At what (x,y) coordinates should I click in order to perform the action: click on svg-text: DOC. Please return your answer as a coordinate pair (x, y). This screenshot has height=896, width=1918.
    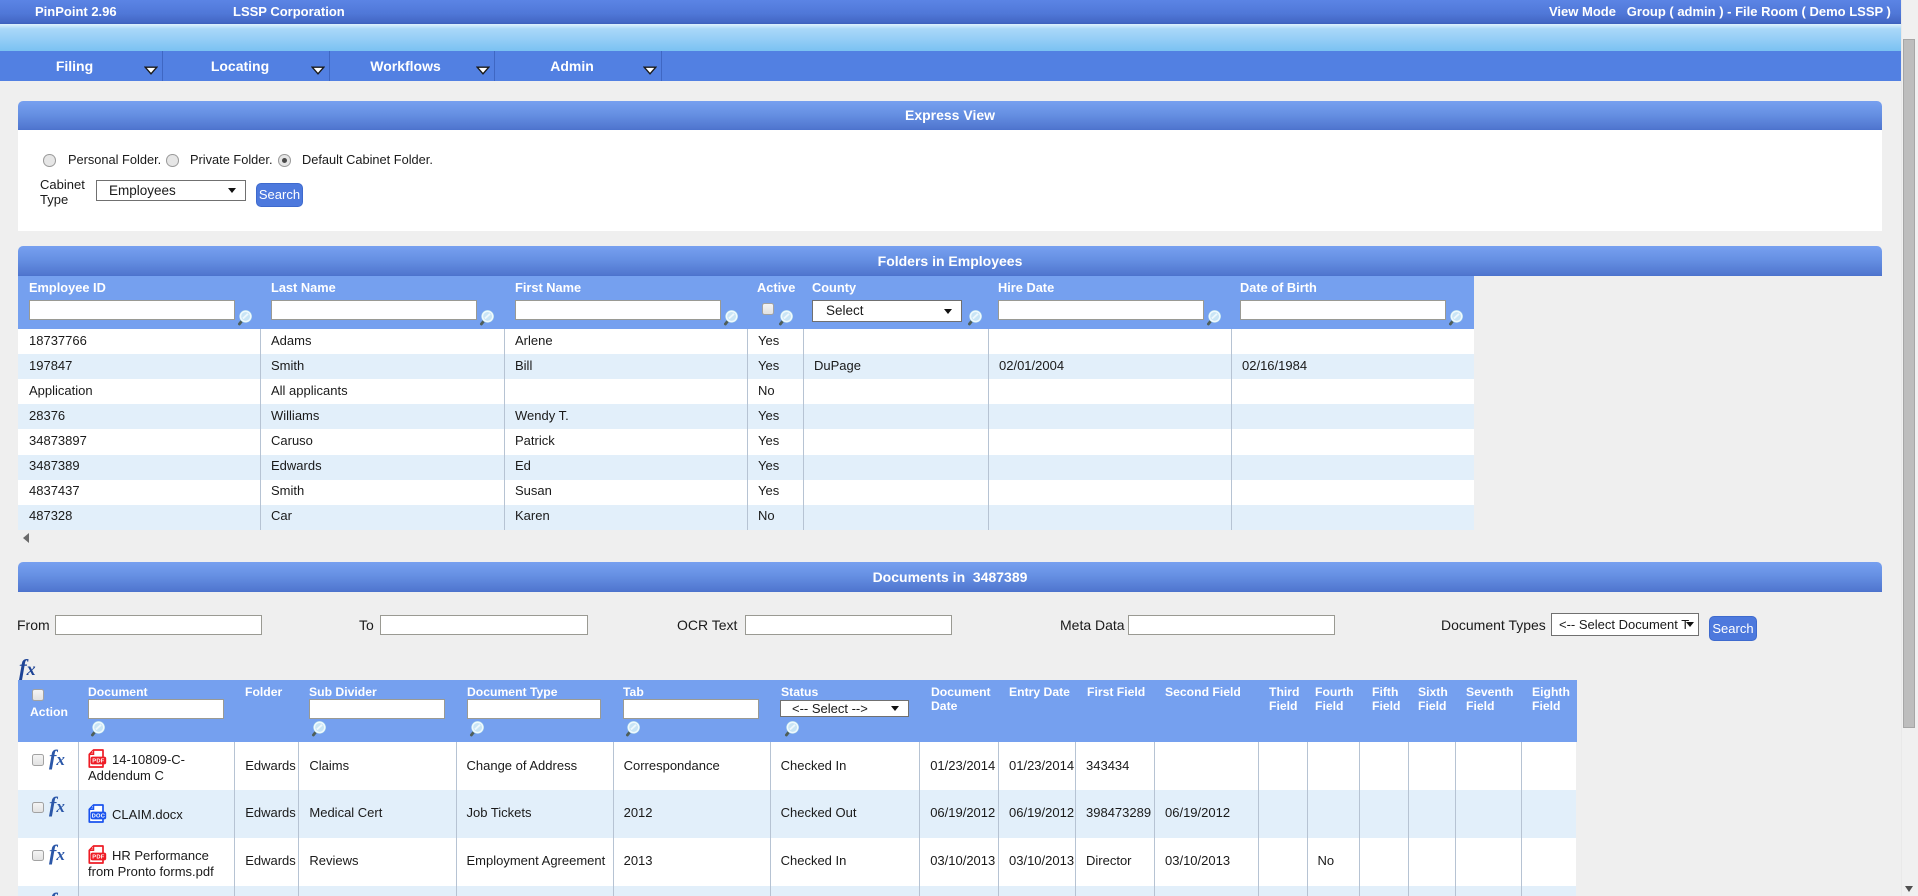
    Looking at the image, I should click on (99, 816).